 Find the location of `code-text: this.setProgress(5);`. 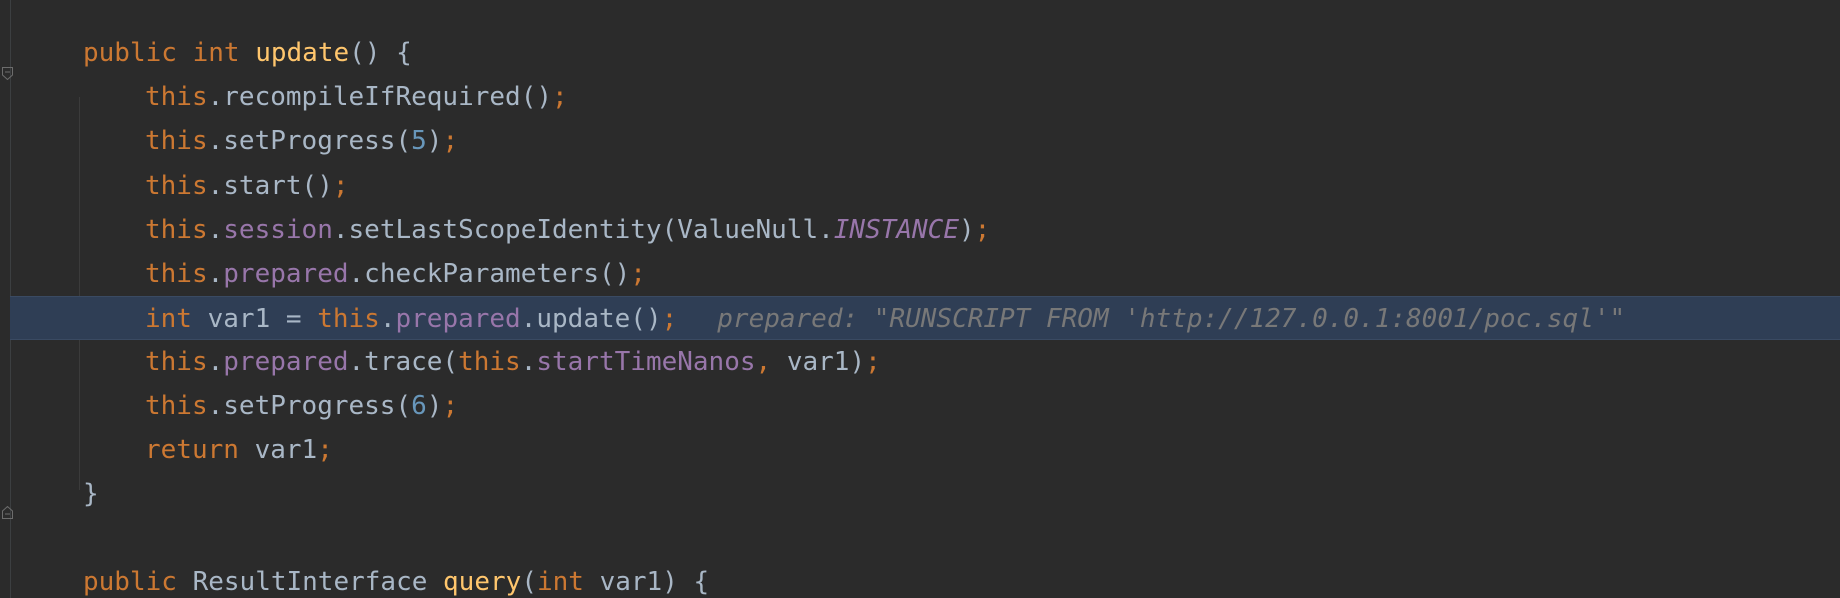

code-text: this.setProgress(5); is located at coordinates (301, 141).